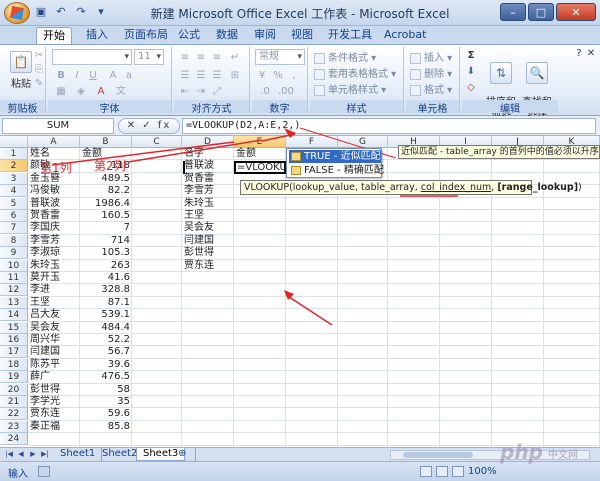  Describe the element at coordinates (110, 166) in the screenshot. I see `annotation-second-column: 第2列` at that location.